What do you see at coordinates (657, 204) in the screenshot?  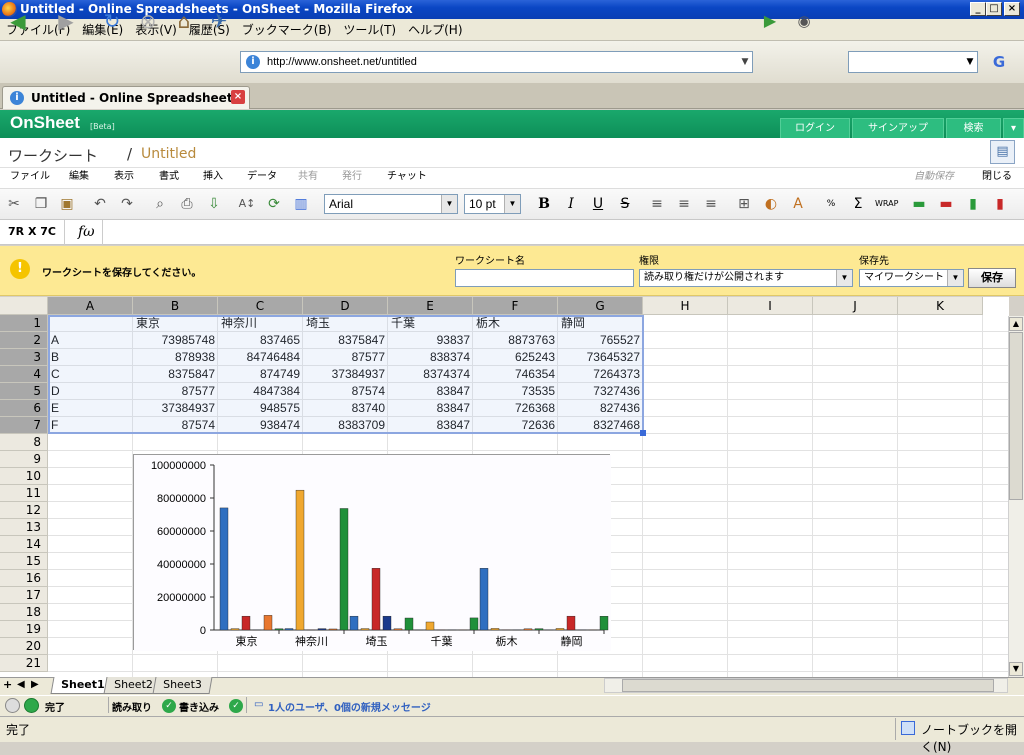 I see `align-left-icon: ≡` at bounding box center [657, 204].